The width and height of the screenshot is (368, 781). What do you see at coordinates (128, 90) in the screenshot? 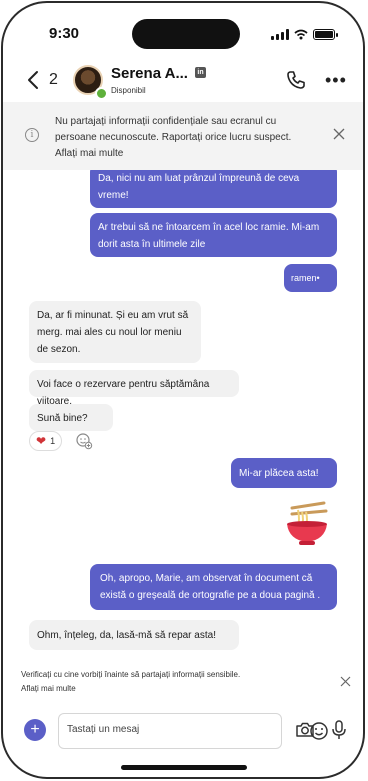
I see `contact-status: Disponibil` at bounding box center [128, 90].